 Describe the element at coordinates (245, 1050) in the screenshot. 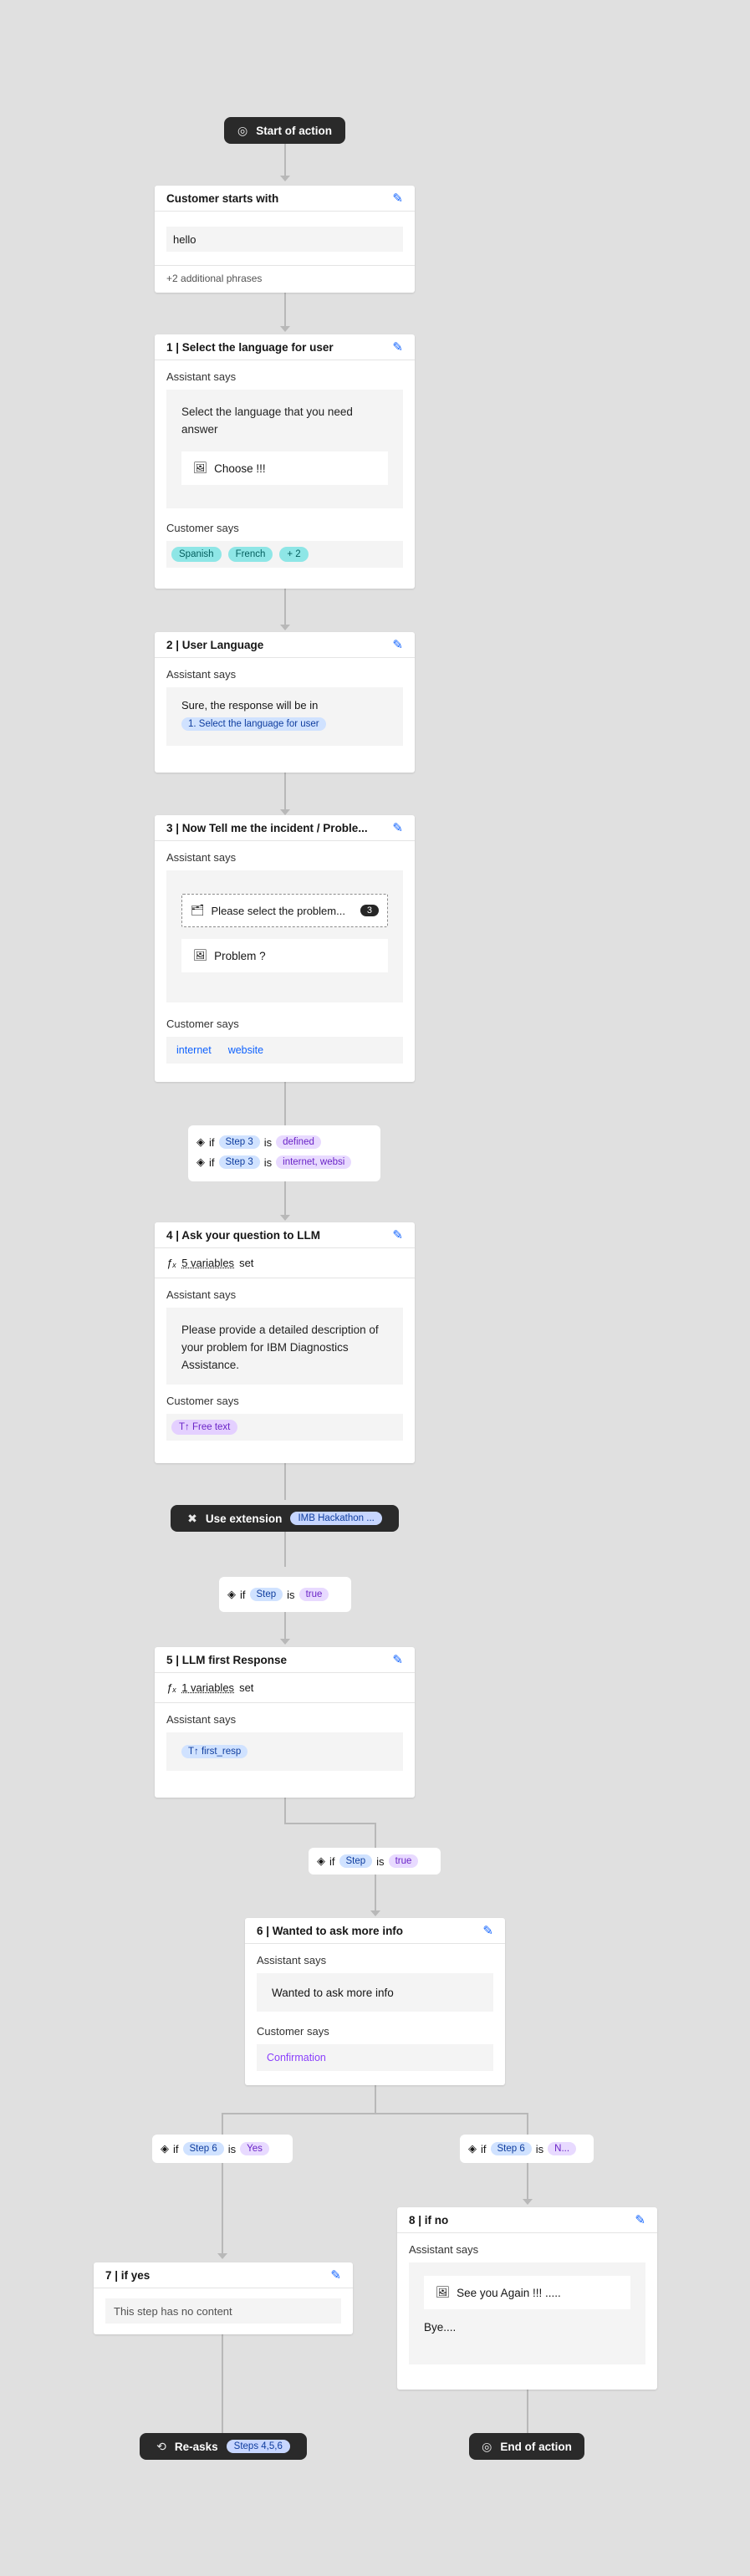

I see `option-text: website` at that location.